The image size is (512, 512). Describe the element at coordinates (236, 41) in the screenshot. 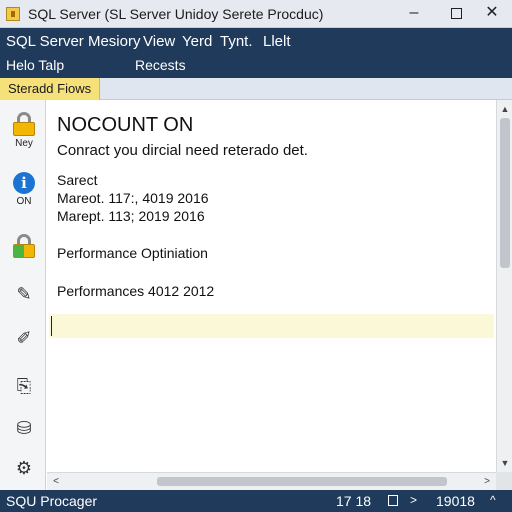

I see `menu-tynt: Tynt.` at that location.